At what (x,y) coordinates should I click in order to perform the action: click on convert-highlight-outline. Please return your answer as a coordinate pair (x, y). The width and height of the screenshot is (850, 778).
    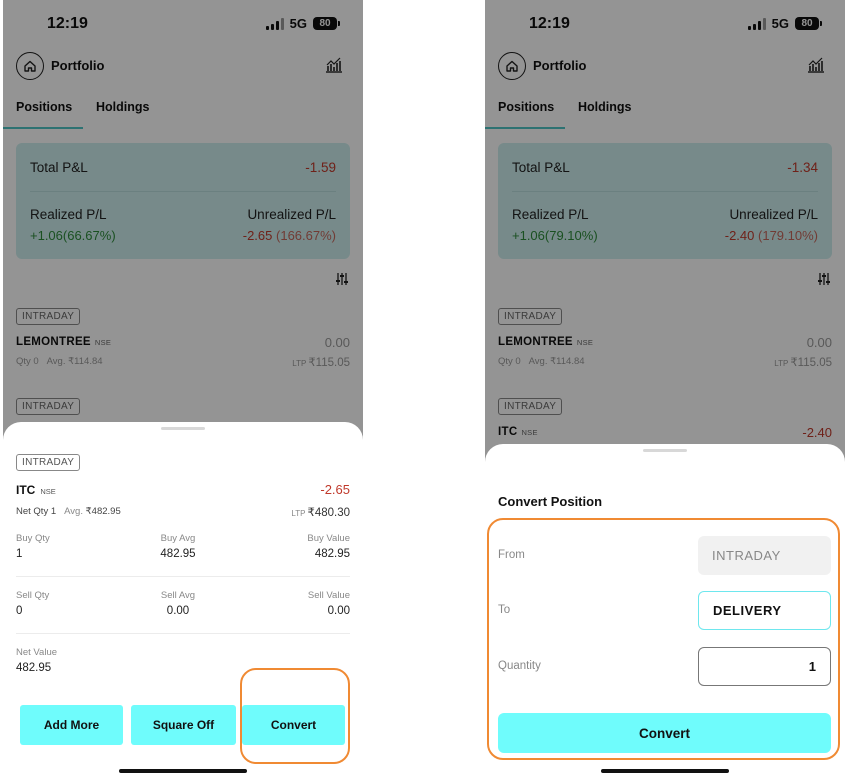
    Looking at the image, I should click on (295, 716).